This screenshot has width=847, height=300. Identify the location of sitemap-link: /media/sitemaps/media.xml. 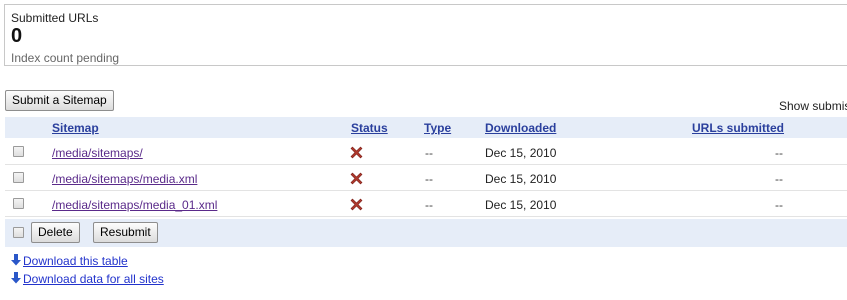
(124, 179).